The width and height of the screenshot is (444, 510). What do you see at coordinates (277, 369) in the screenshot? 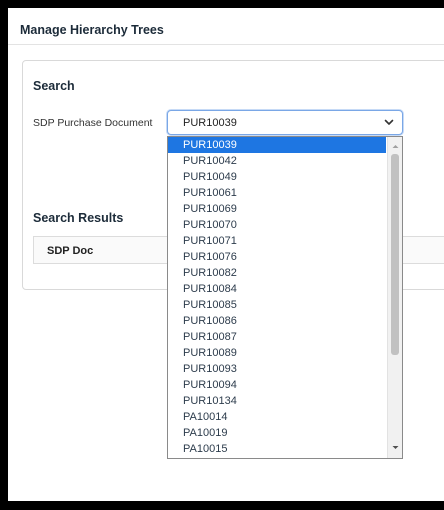
I see `dropdown-option: PUR10093` at bounding box center [277, 369].